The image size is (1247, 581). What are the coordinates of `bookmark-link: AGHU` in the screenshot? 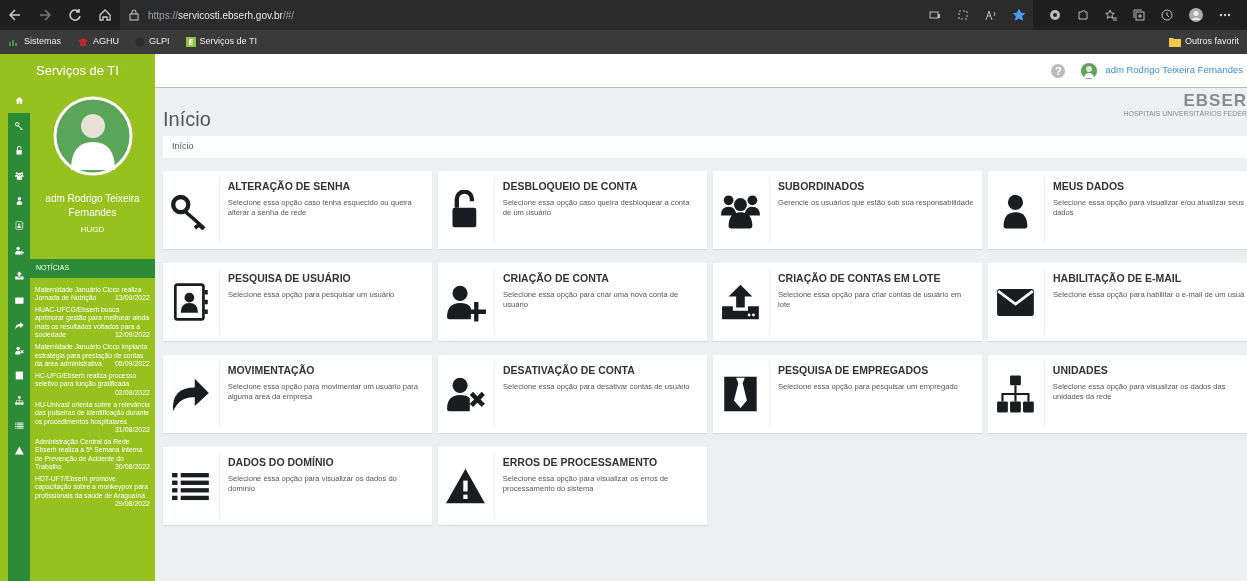 It's located at (106, 42).